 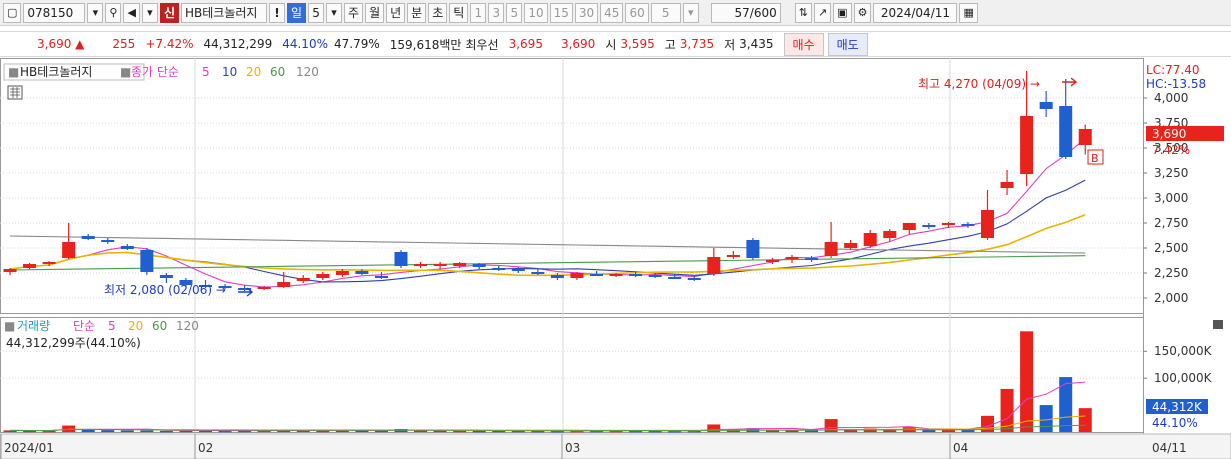 I want to click on period-day-button: 일, so click(x=296, y=12).